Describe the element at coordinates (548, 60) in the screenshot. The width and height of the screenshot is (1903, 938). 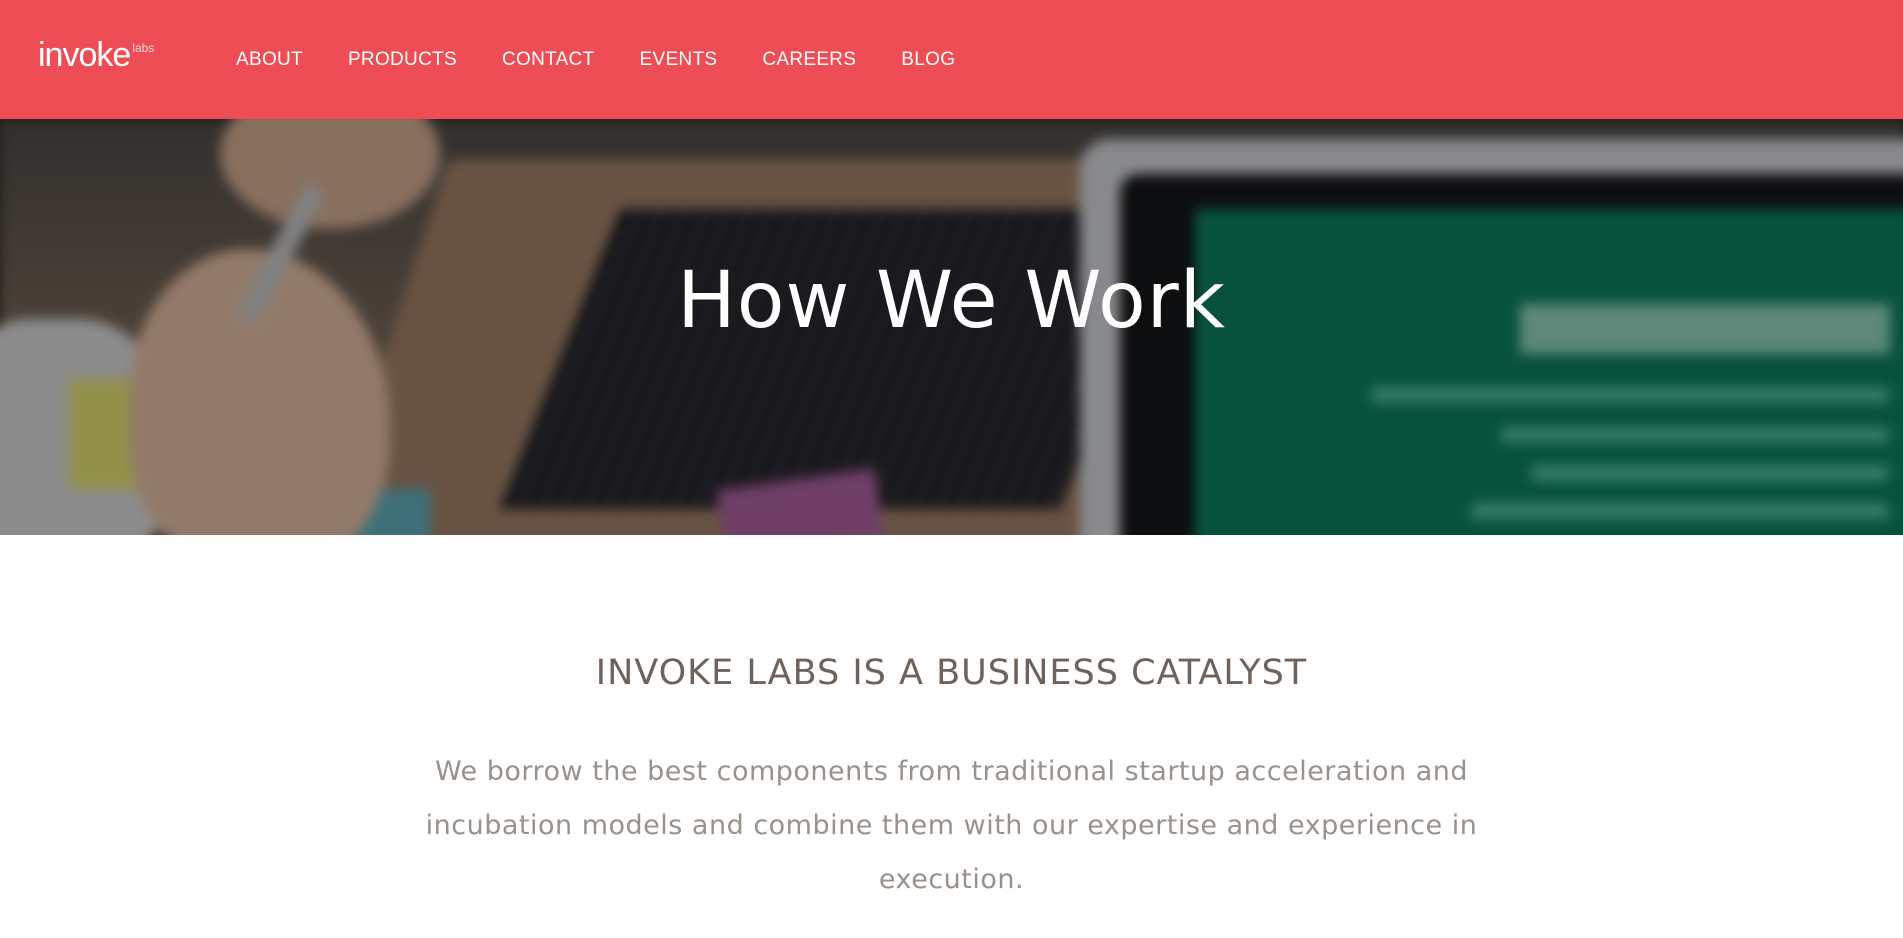
I see `nav-item-contact: CONTACT` at that location.